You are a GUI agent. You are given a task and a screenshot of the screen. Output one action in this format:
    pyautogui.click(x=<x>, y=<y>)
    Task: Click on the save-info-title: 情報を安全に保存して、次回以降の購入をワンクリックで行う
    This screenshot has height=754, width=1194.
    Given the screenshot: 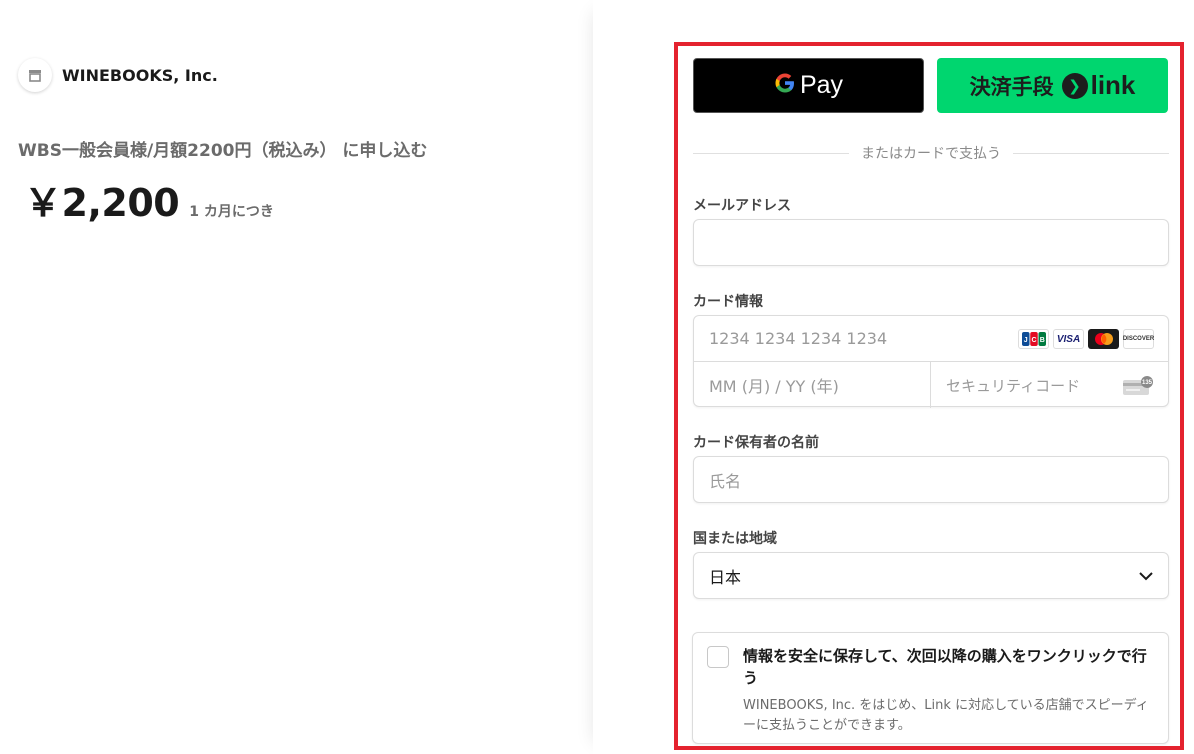 What is the action you would take?
    pyautogui.click(x=948, y=667)
    